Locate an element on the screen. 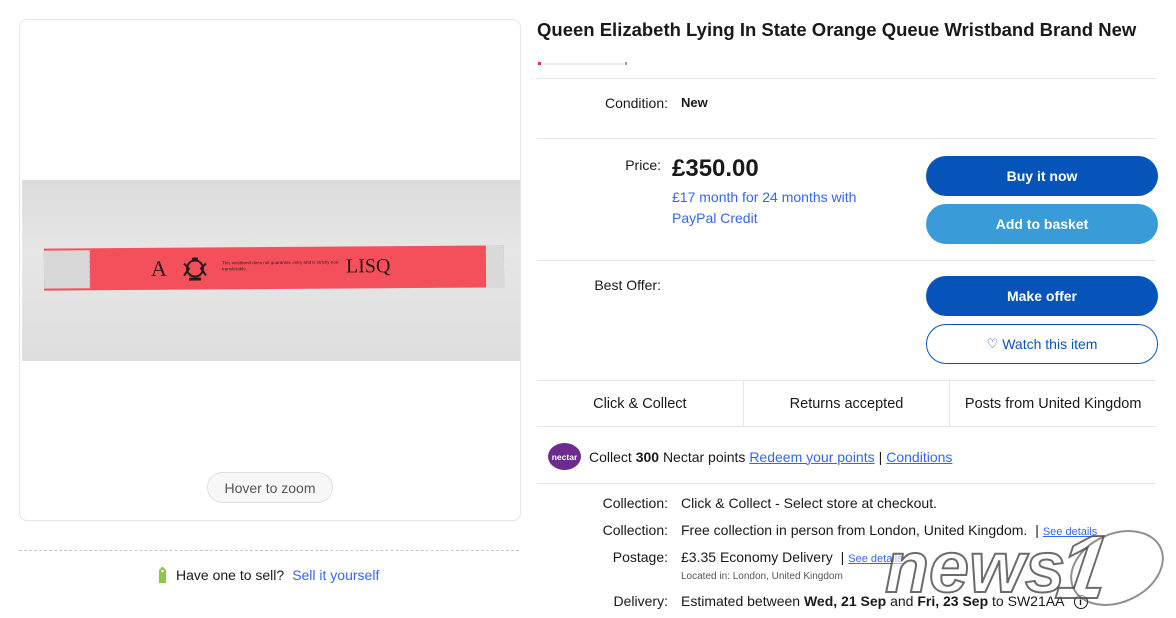  best-offer-label: Best Offer: is located at coordinates (627, 285).